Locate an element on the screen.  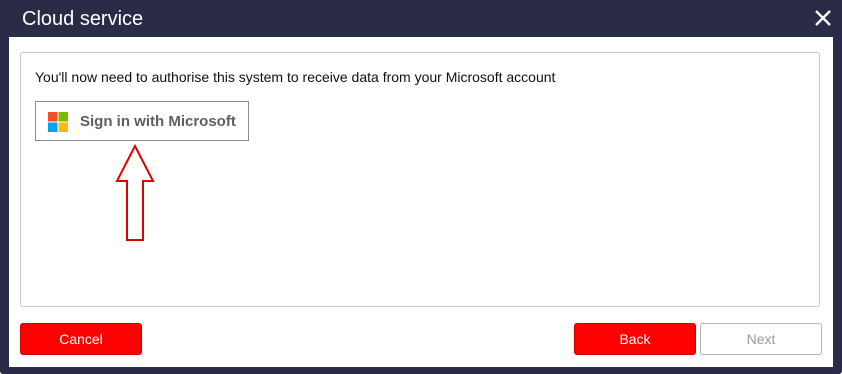
next-button: Next is located at coordinates (761, 339).